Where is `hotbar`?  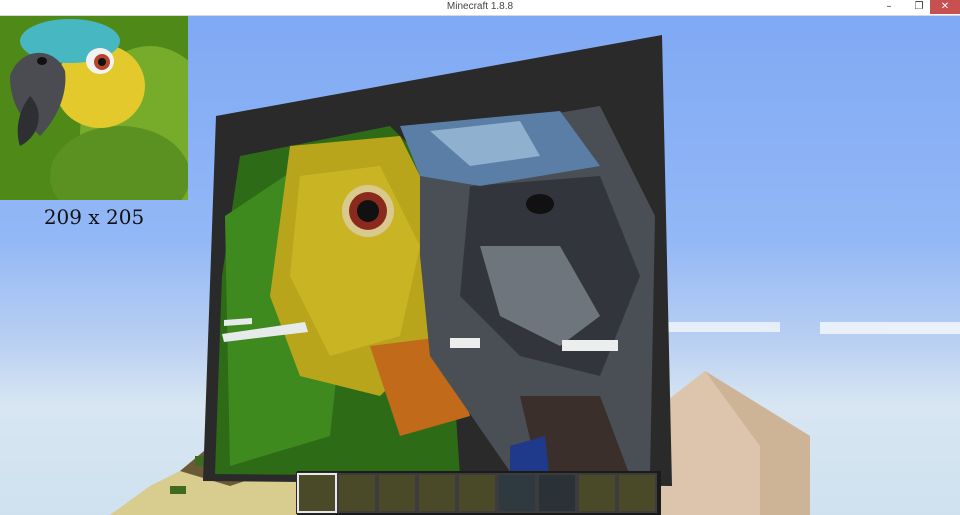 hotbar is located at coordinates (478, 493).